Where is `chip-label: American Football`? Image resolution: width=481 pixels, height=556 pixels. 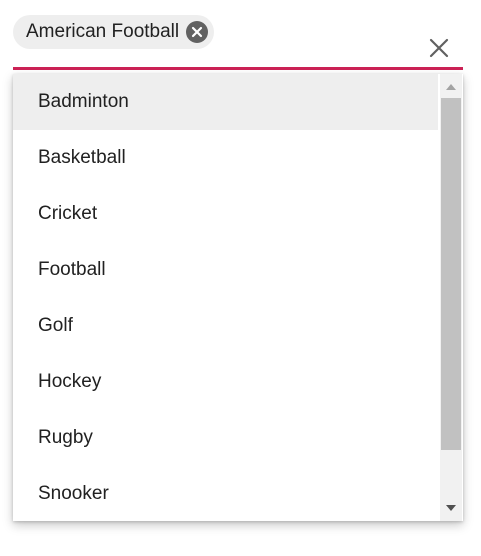
chip-label: American Football is located at coordinates (103, 31).